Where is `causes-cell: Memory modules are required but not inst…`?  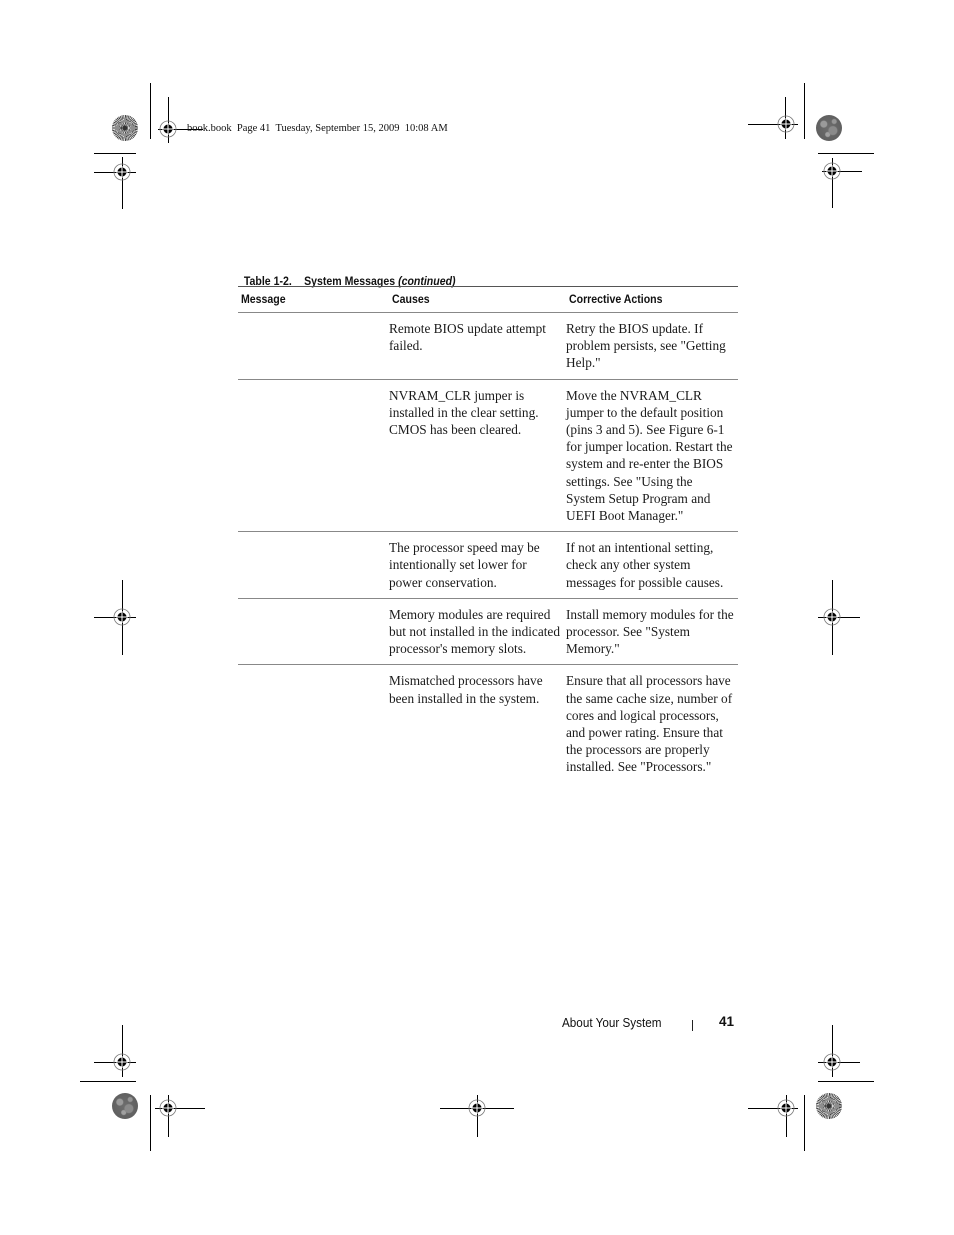
causes-cell: Memory modules are required but not inst… is located at coordinates (477, 632).